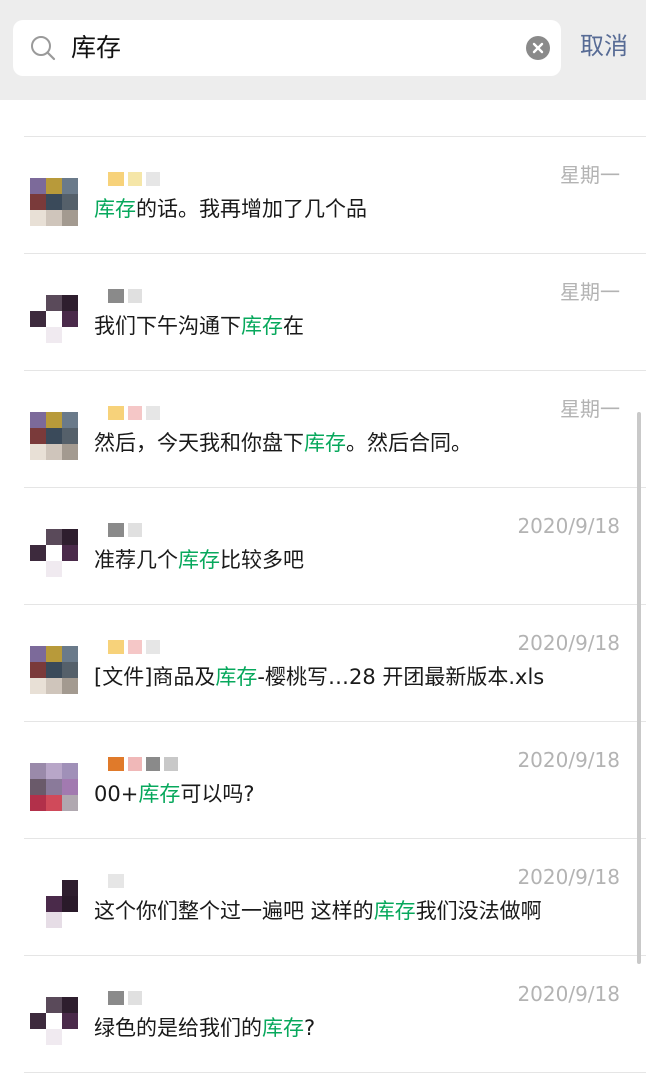 Image resolution: width=646 pixels, height=1084 pixels. I want to click on message-snippet: 准荐几个库存比较多吧, so click(199, 560).